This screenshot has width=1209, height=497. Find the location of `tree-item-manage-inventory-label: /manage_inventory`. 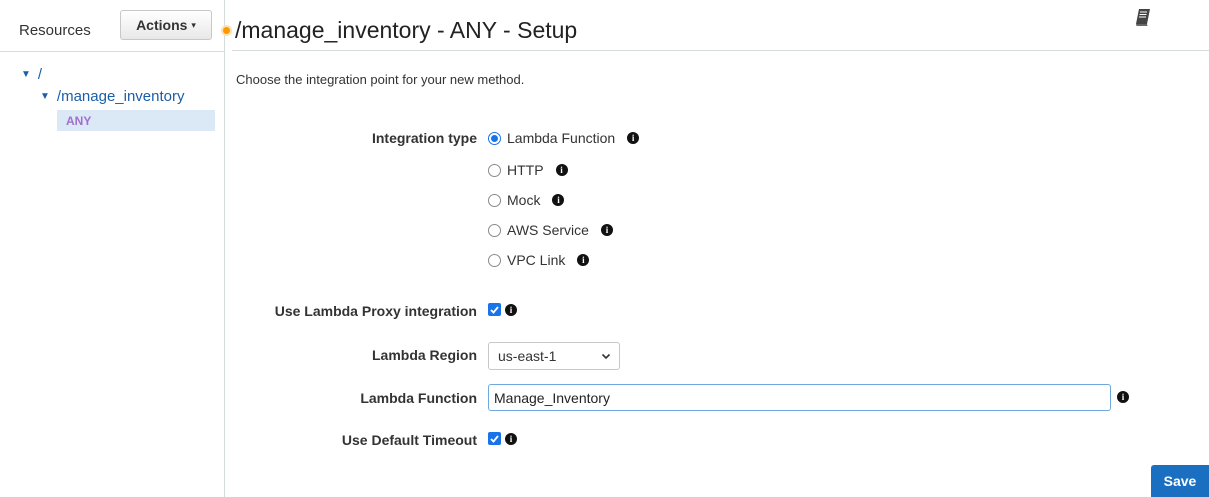

tree-item-manage-inventory-label: /manage_inventory is located at coordinates (120, 96).